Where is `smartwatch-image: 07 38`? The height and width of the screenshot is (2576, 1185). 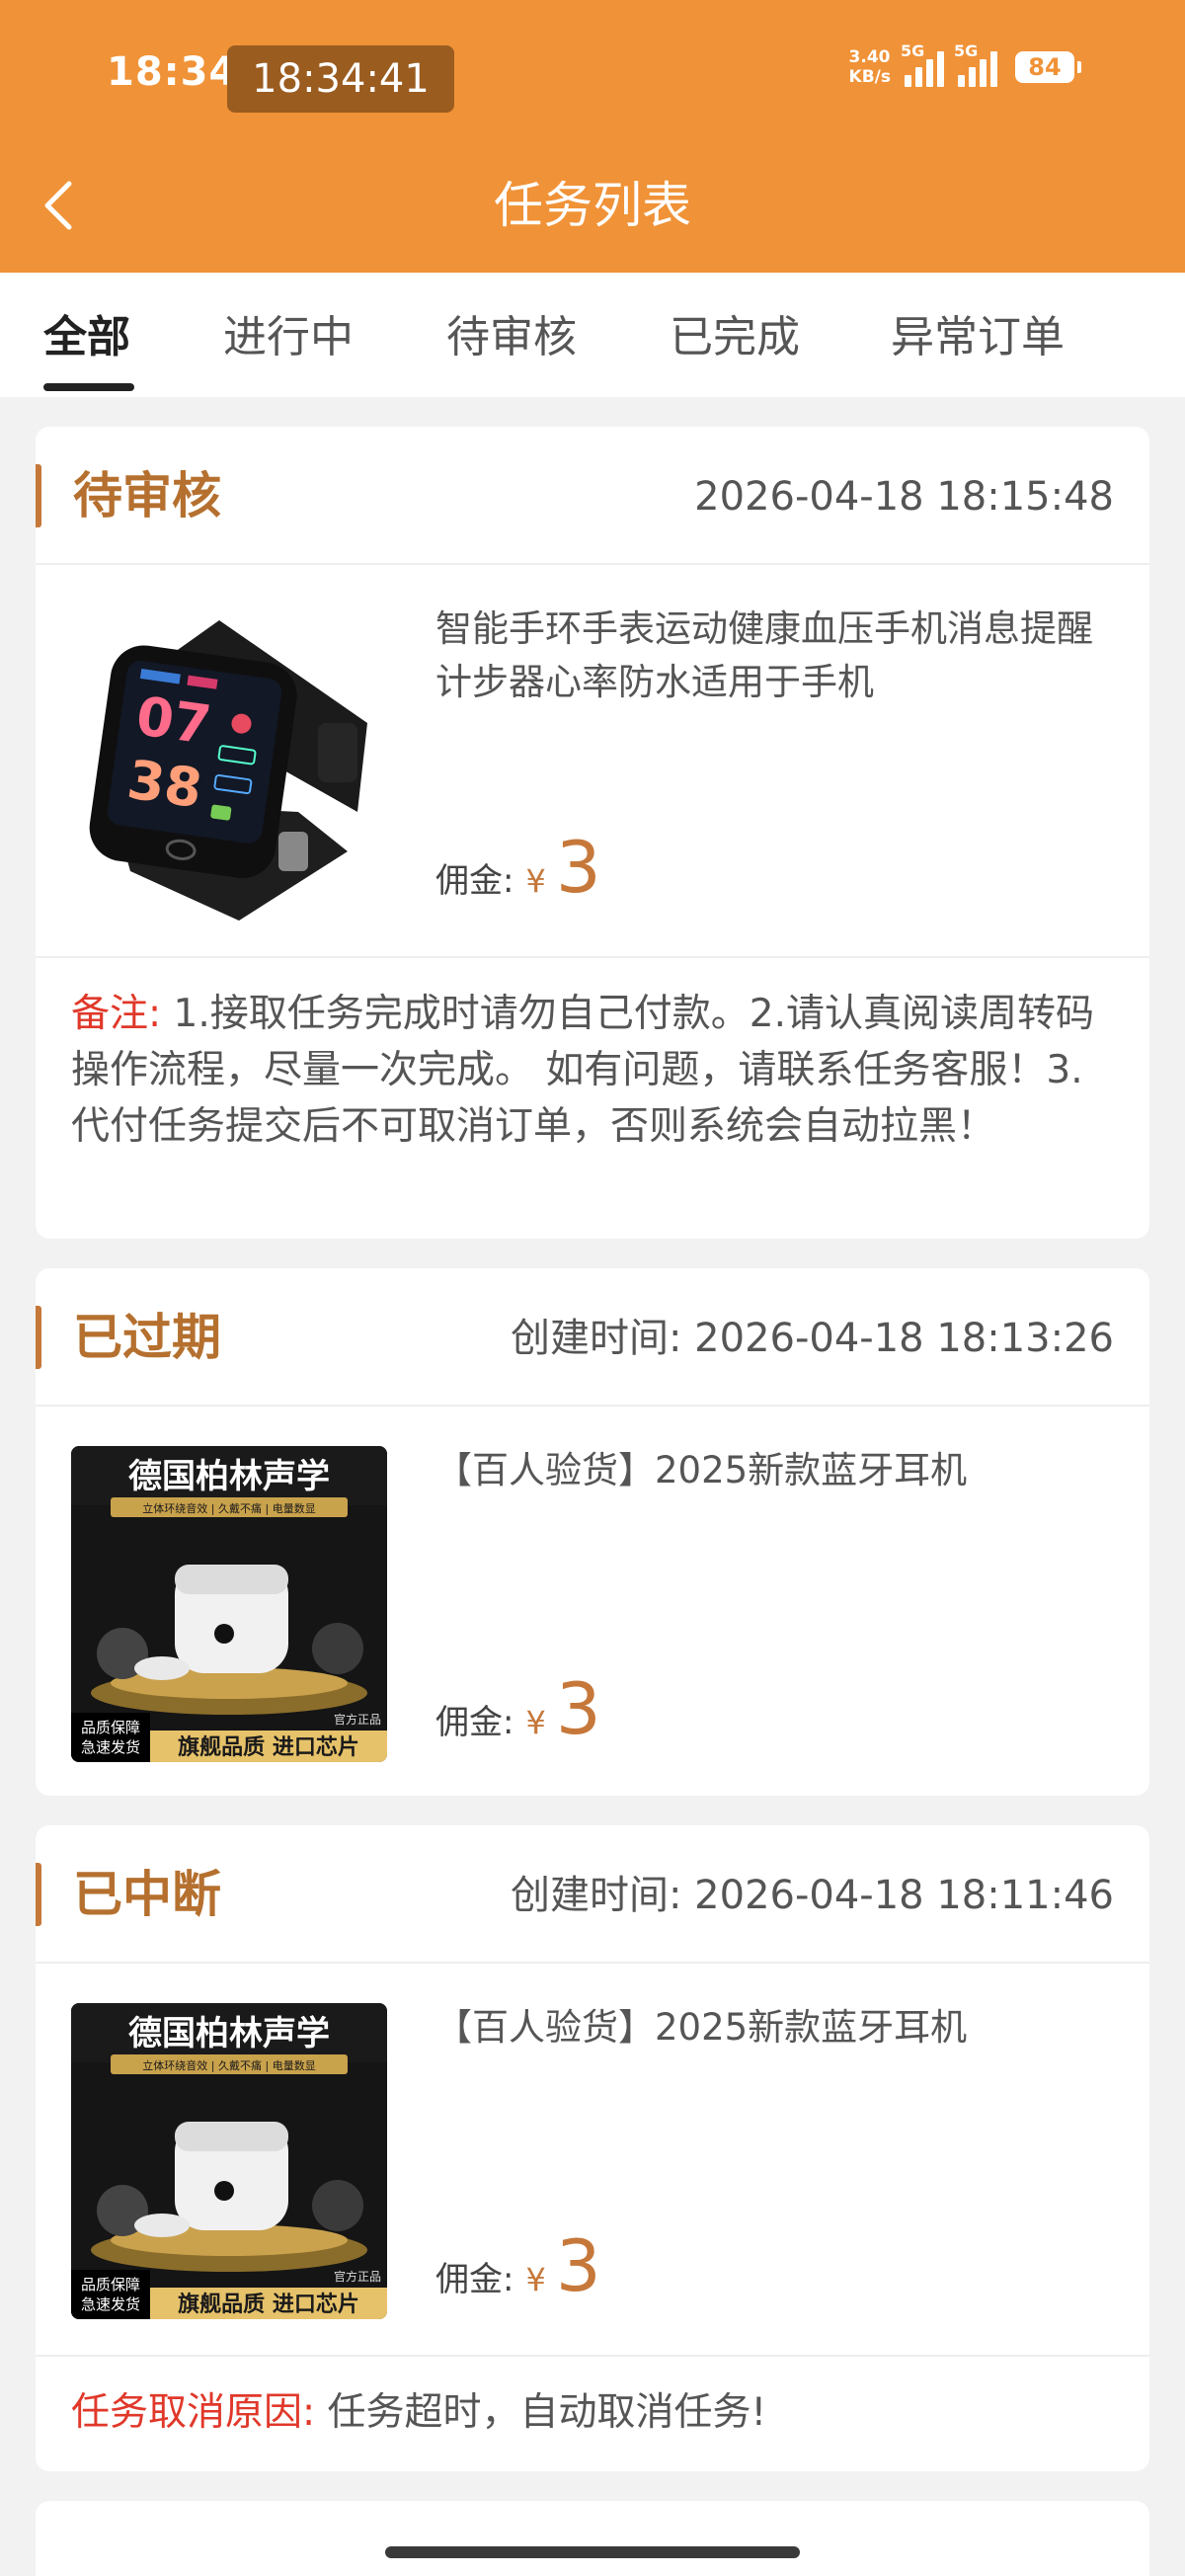
smartwatch-image: 07 38 is located at coordinates (229, 762).